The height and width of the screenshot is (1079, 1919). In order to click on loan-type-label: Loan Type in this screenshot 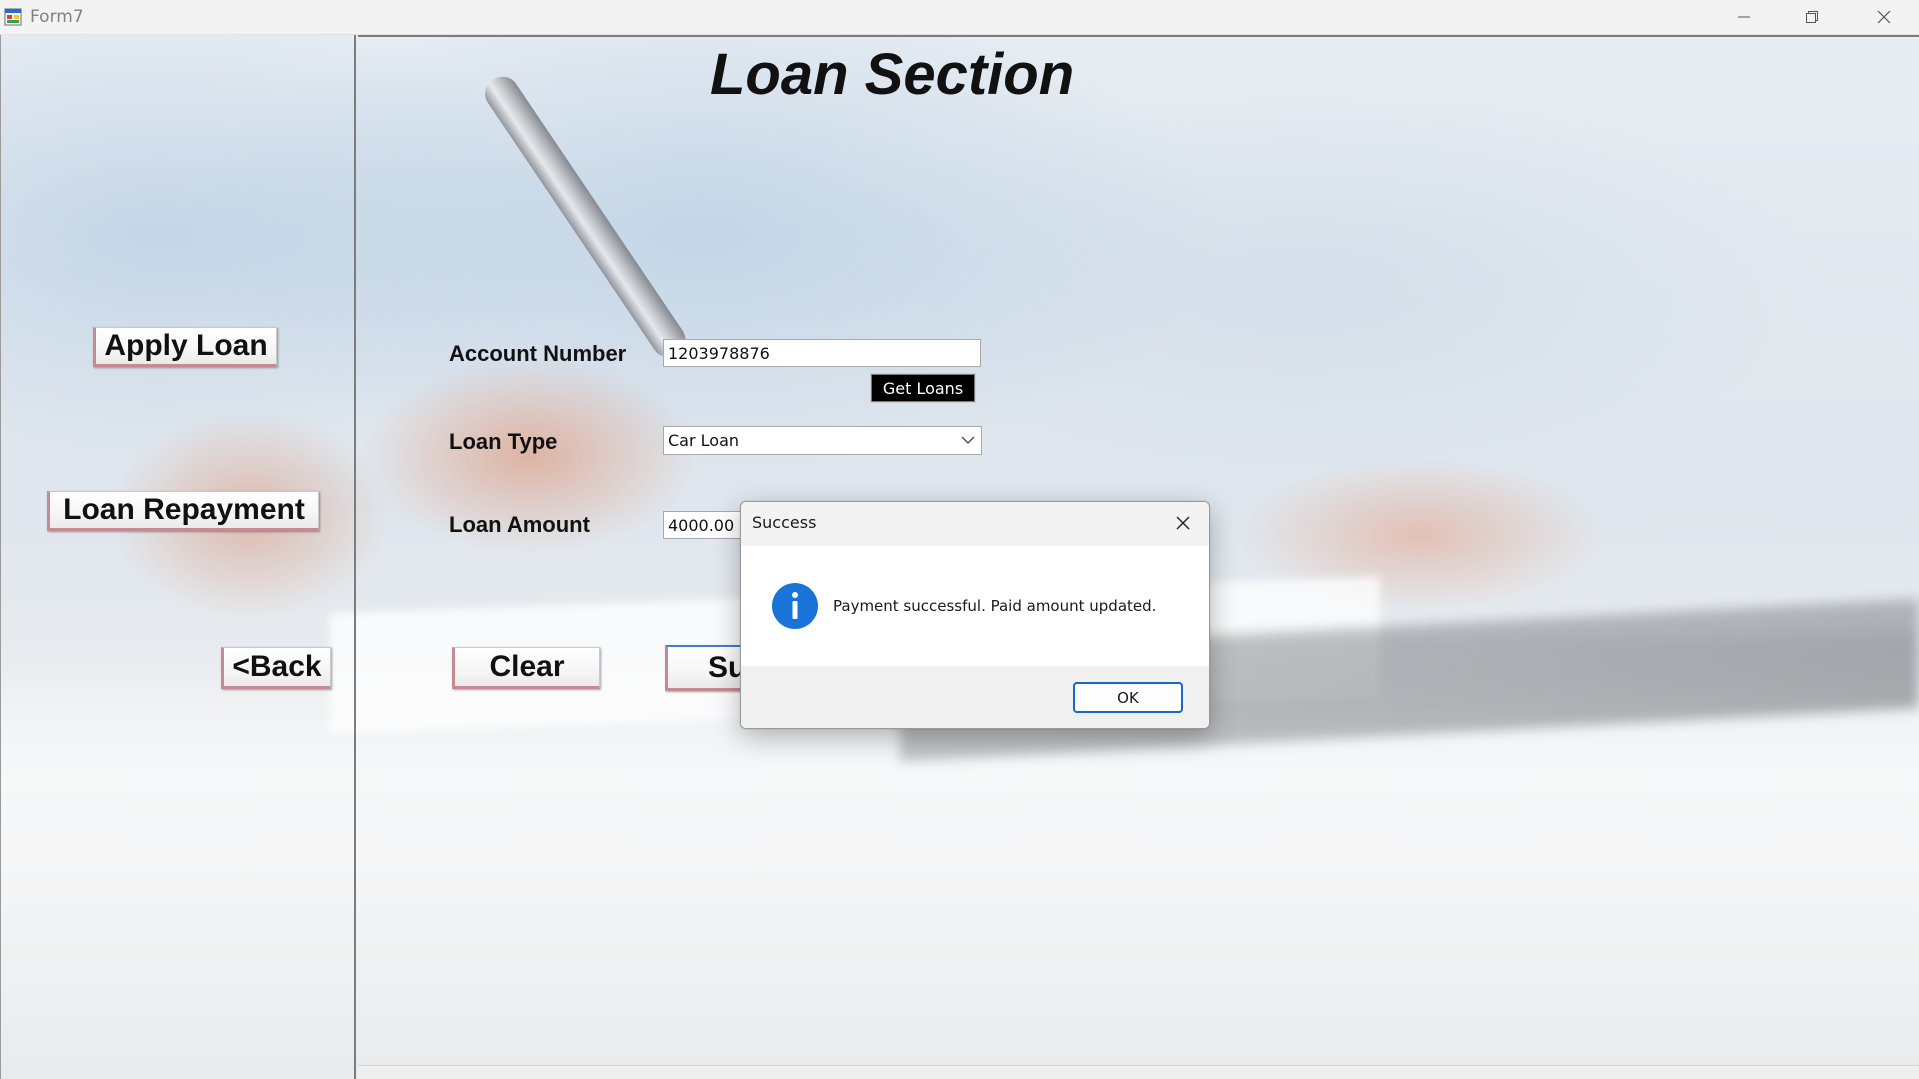, I will do `click(503, 441)`.